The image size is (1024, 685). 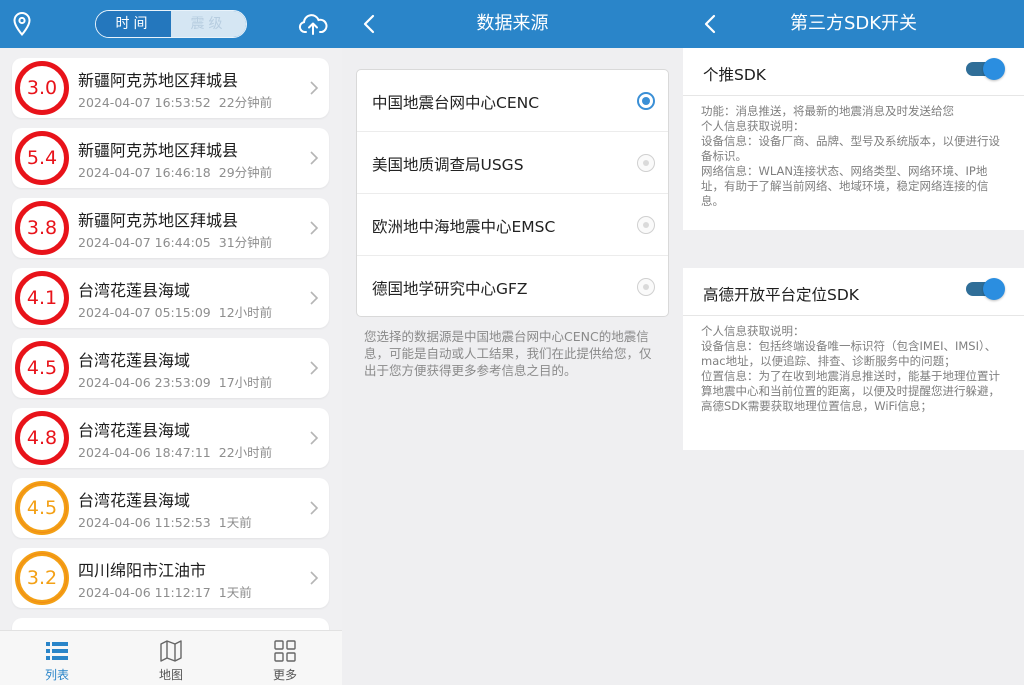 What do you see at coordinates (144, 452) in the screenshot?
I see `event-time: 2024-04-06 18:47:11` at bounding box center [144, 452].